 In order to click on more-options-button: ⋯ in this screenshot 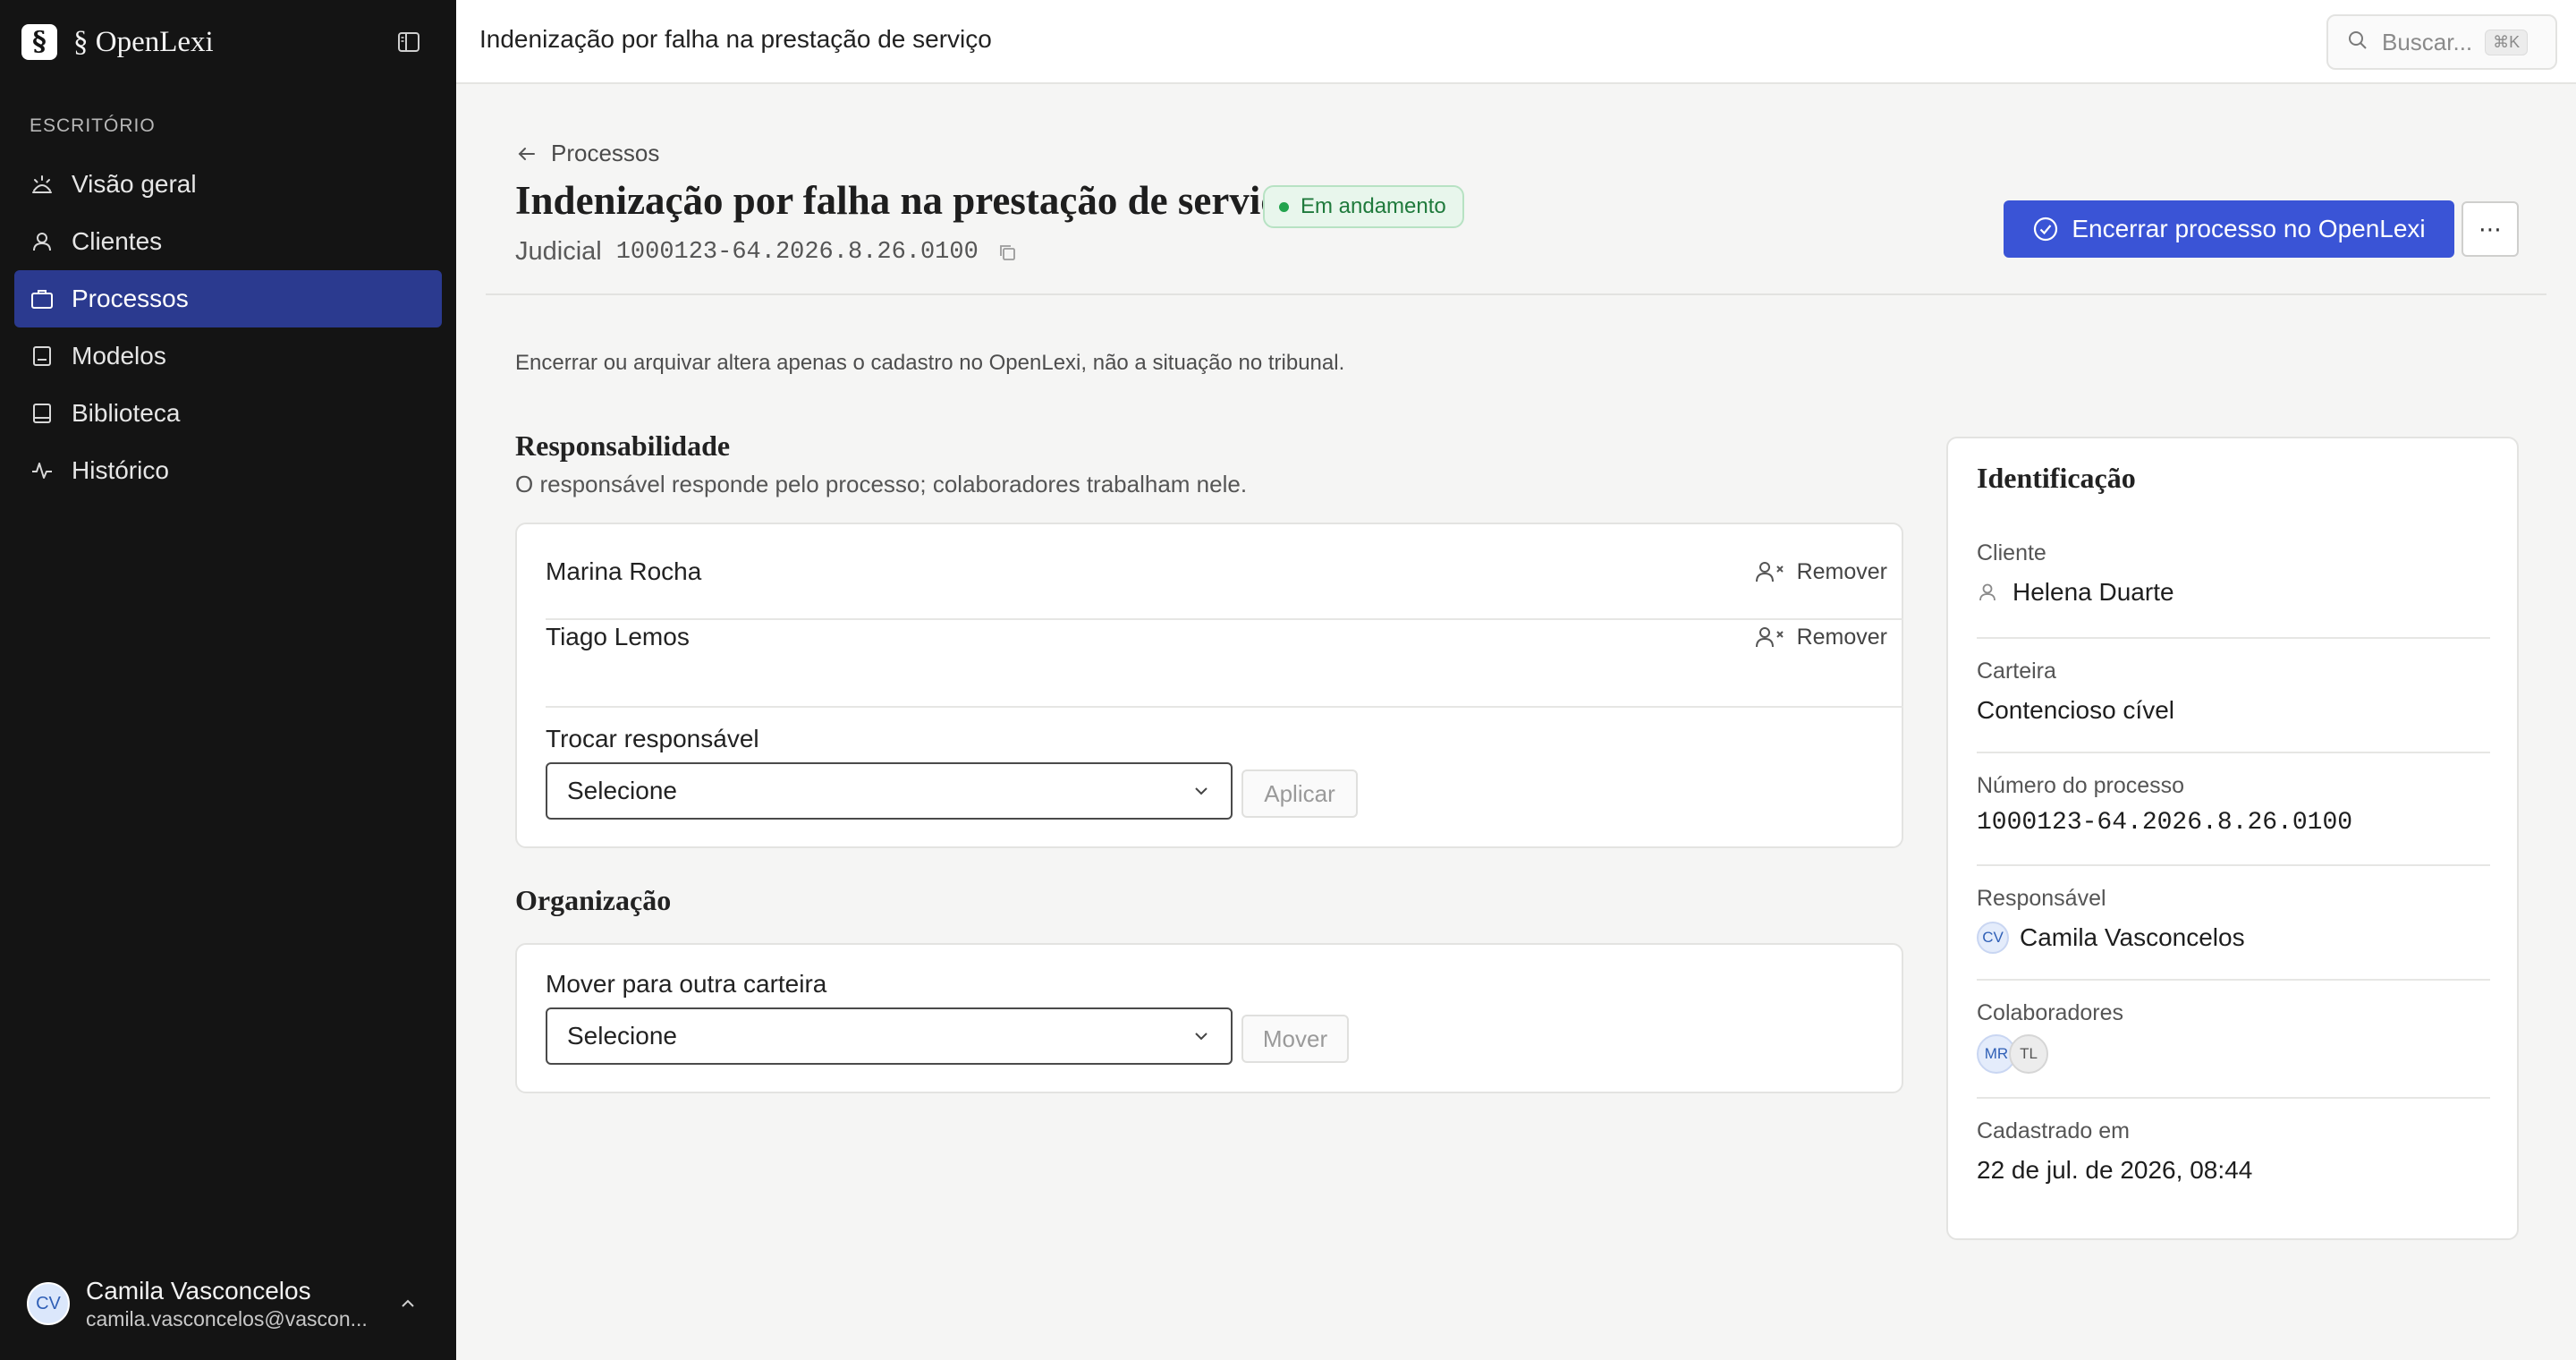, I will do `click(2490, 229)`.